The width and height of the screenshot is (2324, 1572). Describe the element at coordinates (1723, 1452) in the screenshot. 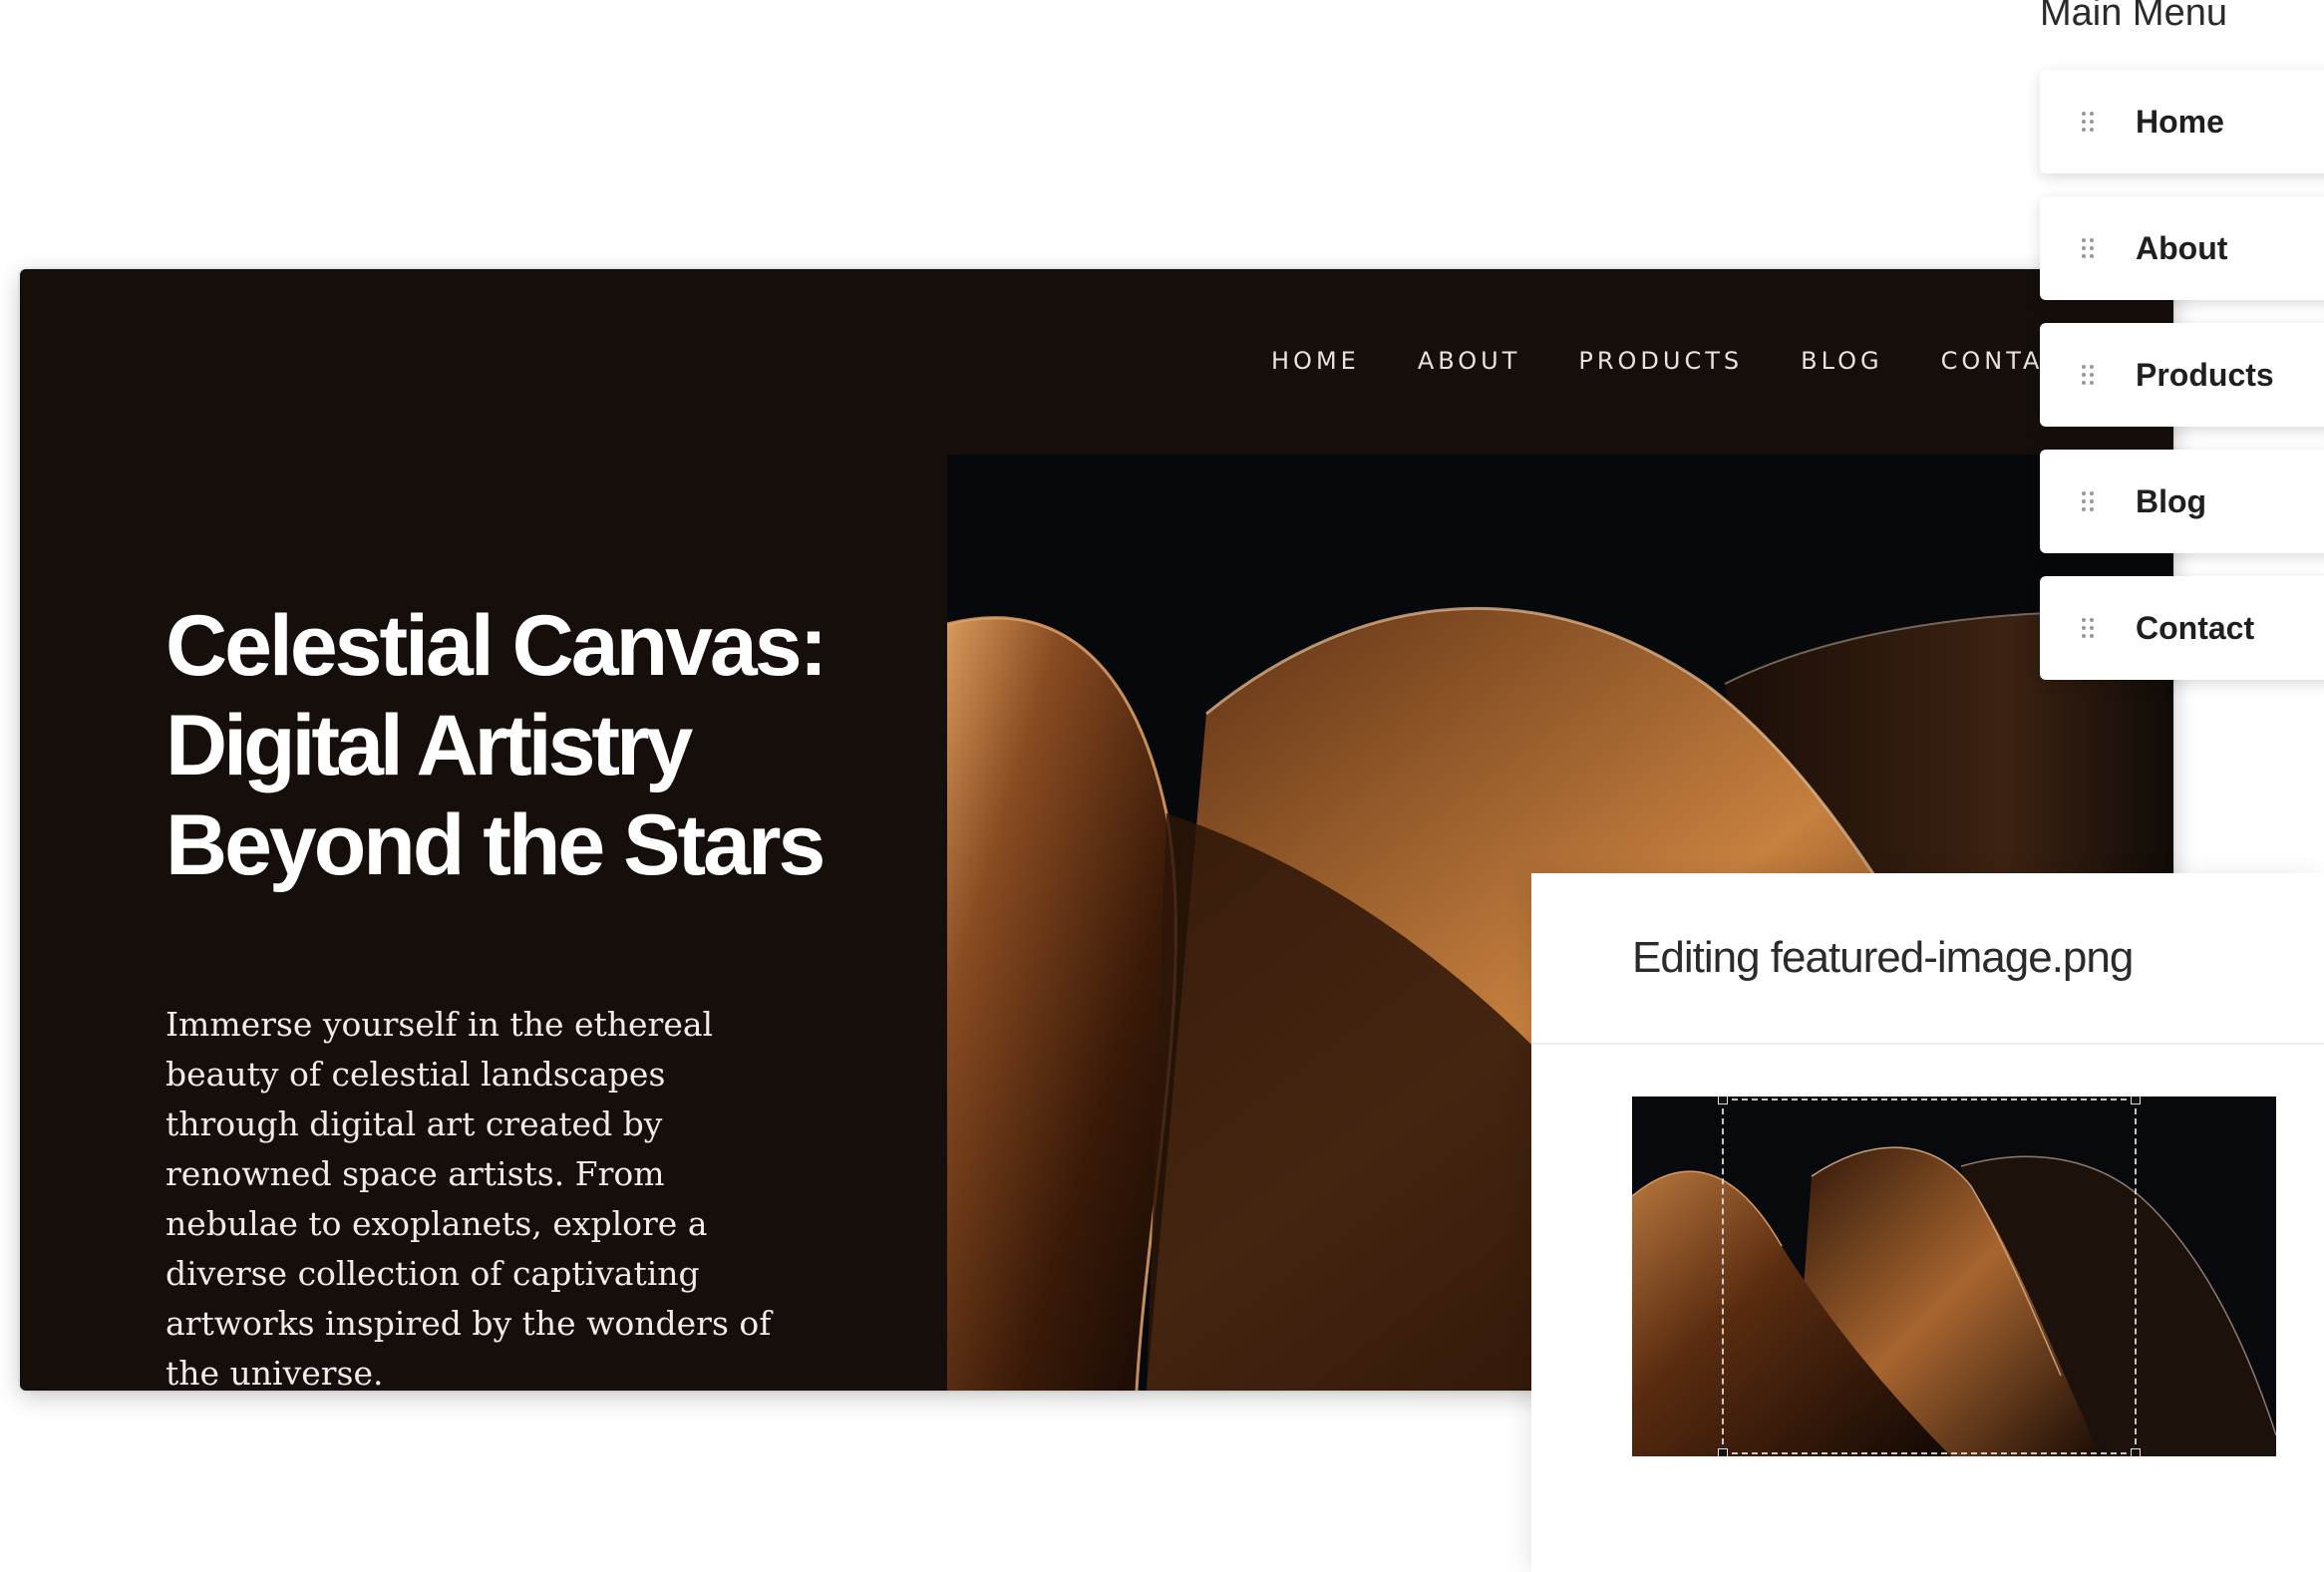

I see `crop-handle-bottom-left` at that location.